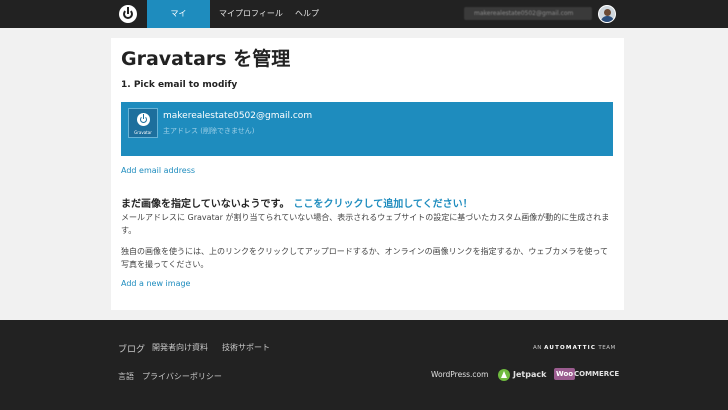  Describe the element at coordinates (209, 131) in the screenshot. I see `primary-address-note: 主アドレス (削除できません)` at that location.